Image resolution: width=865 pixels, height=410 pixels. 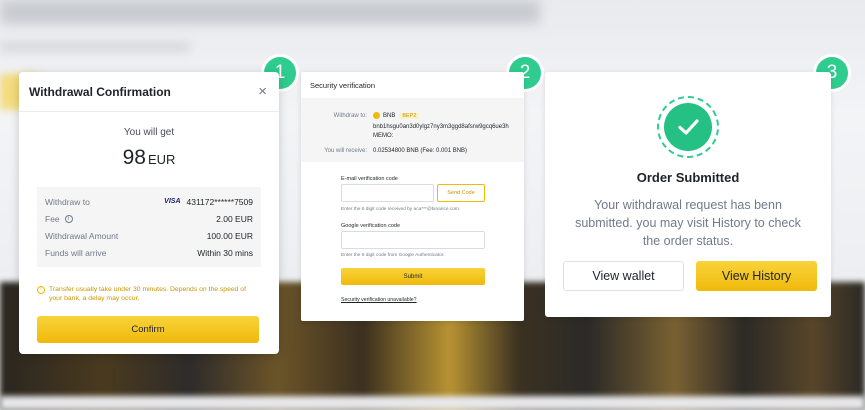 I want to click on detail-key-fee: Fee i, so click(x=59, y=219).